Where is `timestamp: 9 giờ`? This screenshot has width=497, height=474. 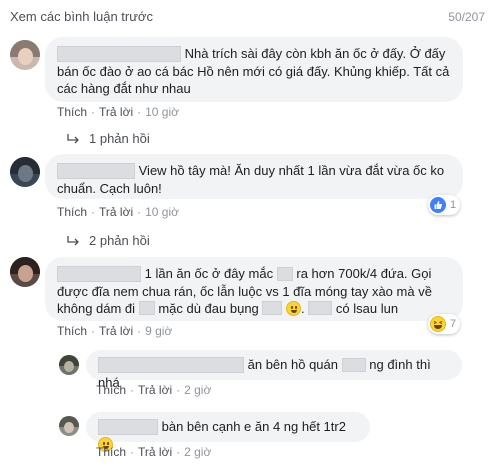
timestamp: 9 giờ is located at coordinates (158, 331).